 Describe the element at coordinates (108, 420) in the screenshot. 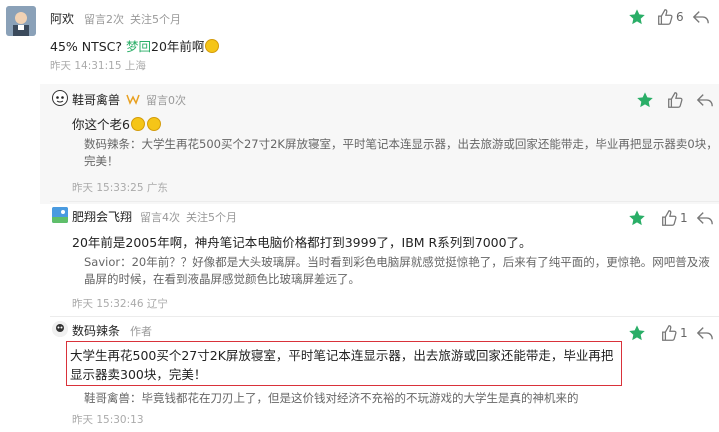

I see `timestamp: 昨天 15:30:13` at that location.